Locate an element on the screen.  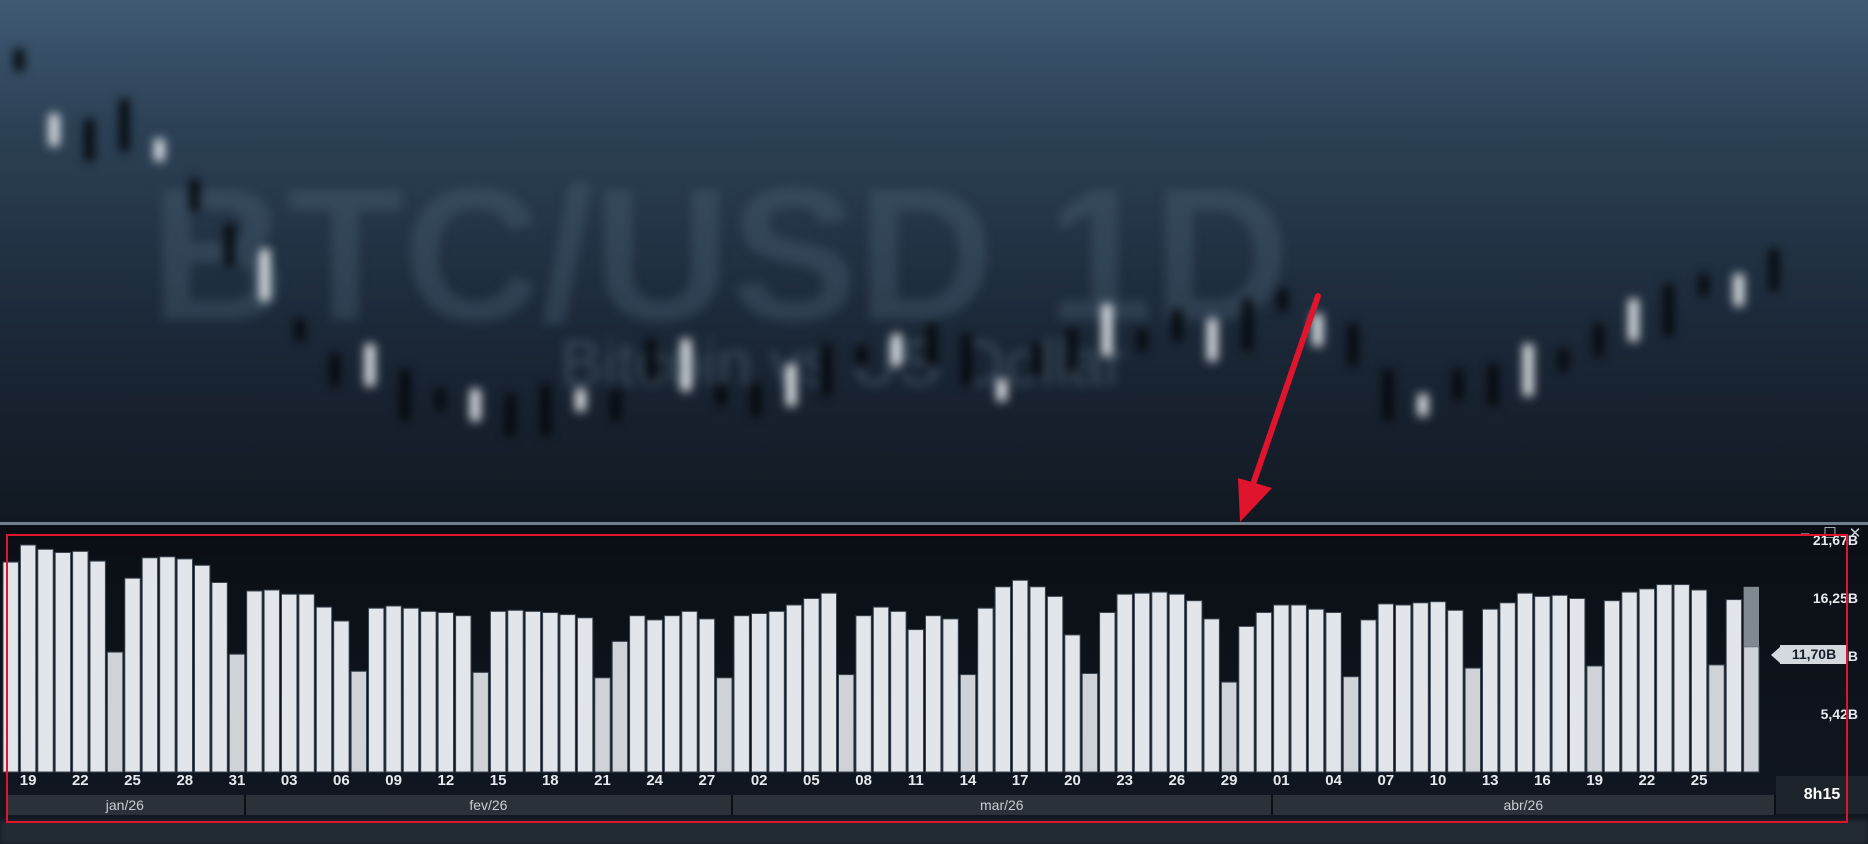
volume-bar-current is located at coordinates (1751, 709).